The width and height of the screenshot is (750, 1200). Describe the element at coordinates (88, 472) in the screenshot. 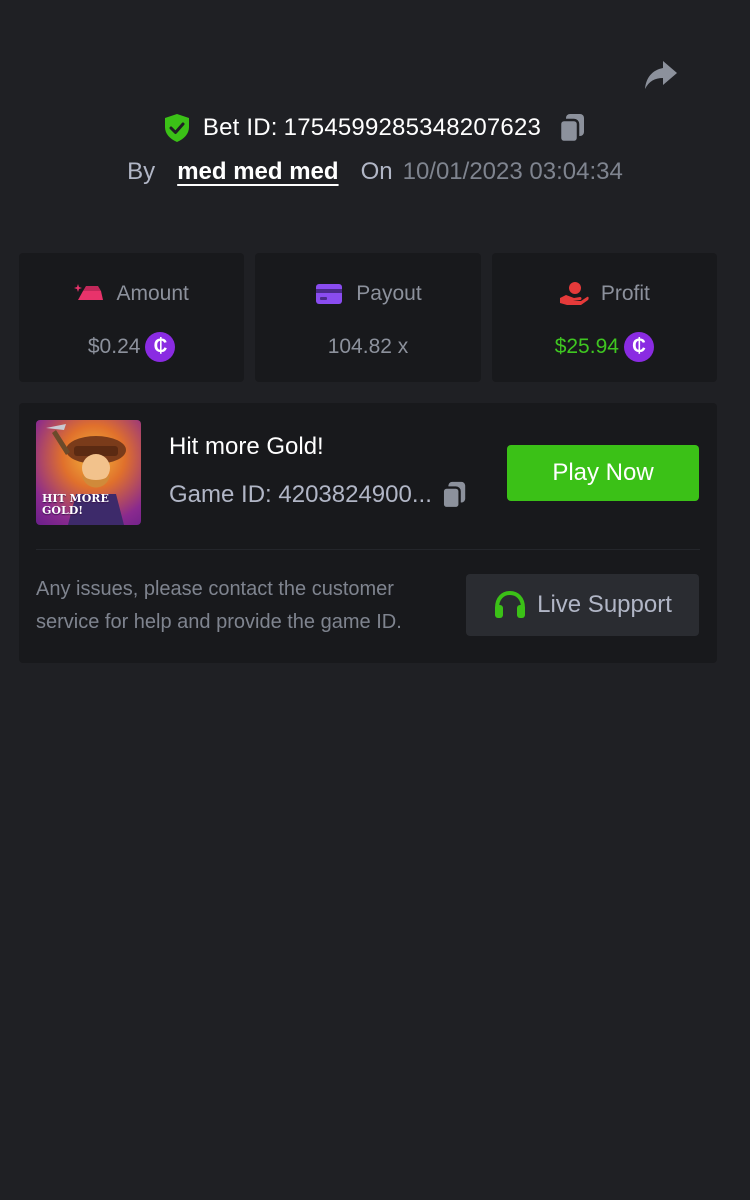

I see `game-thumbnail: HIT MORE GOLD!` at that location.